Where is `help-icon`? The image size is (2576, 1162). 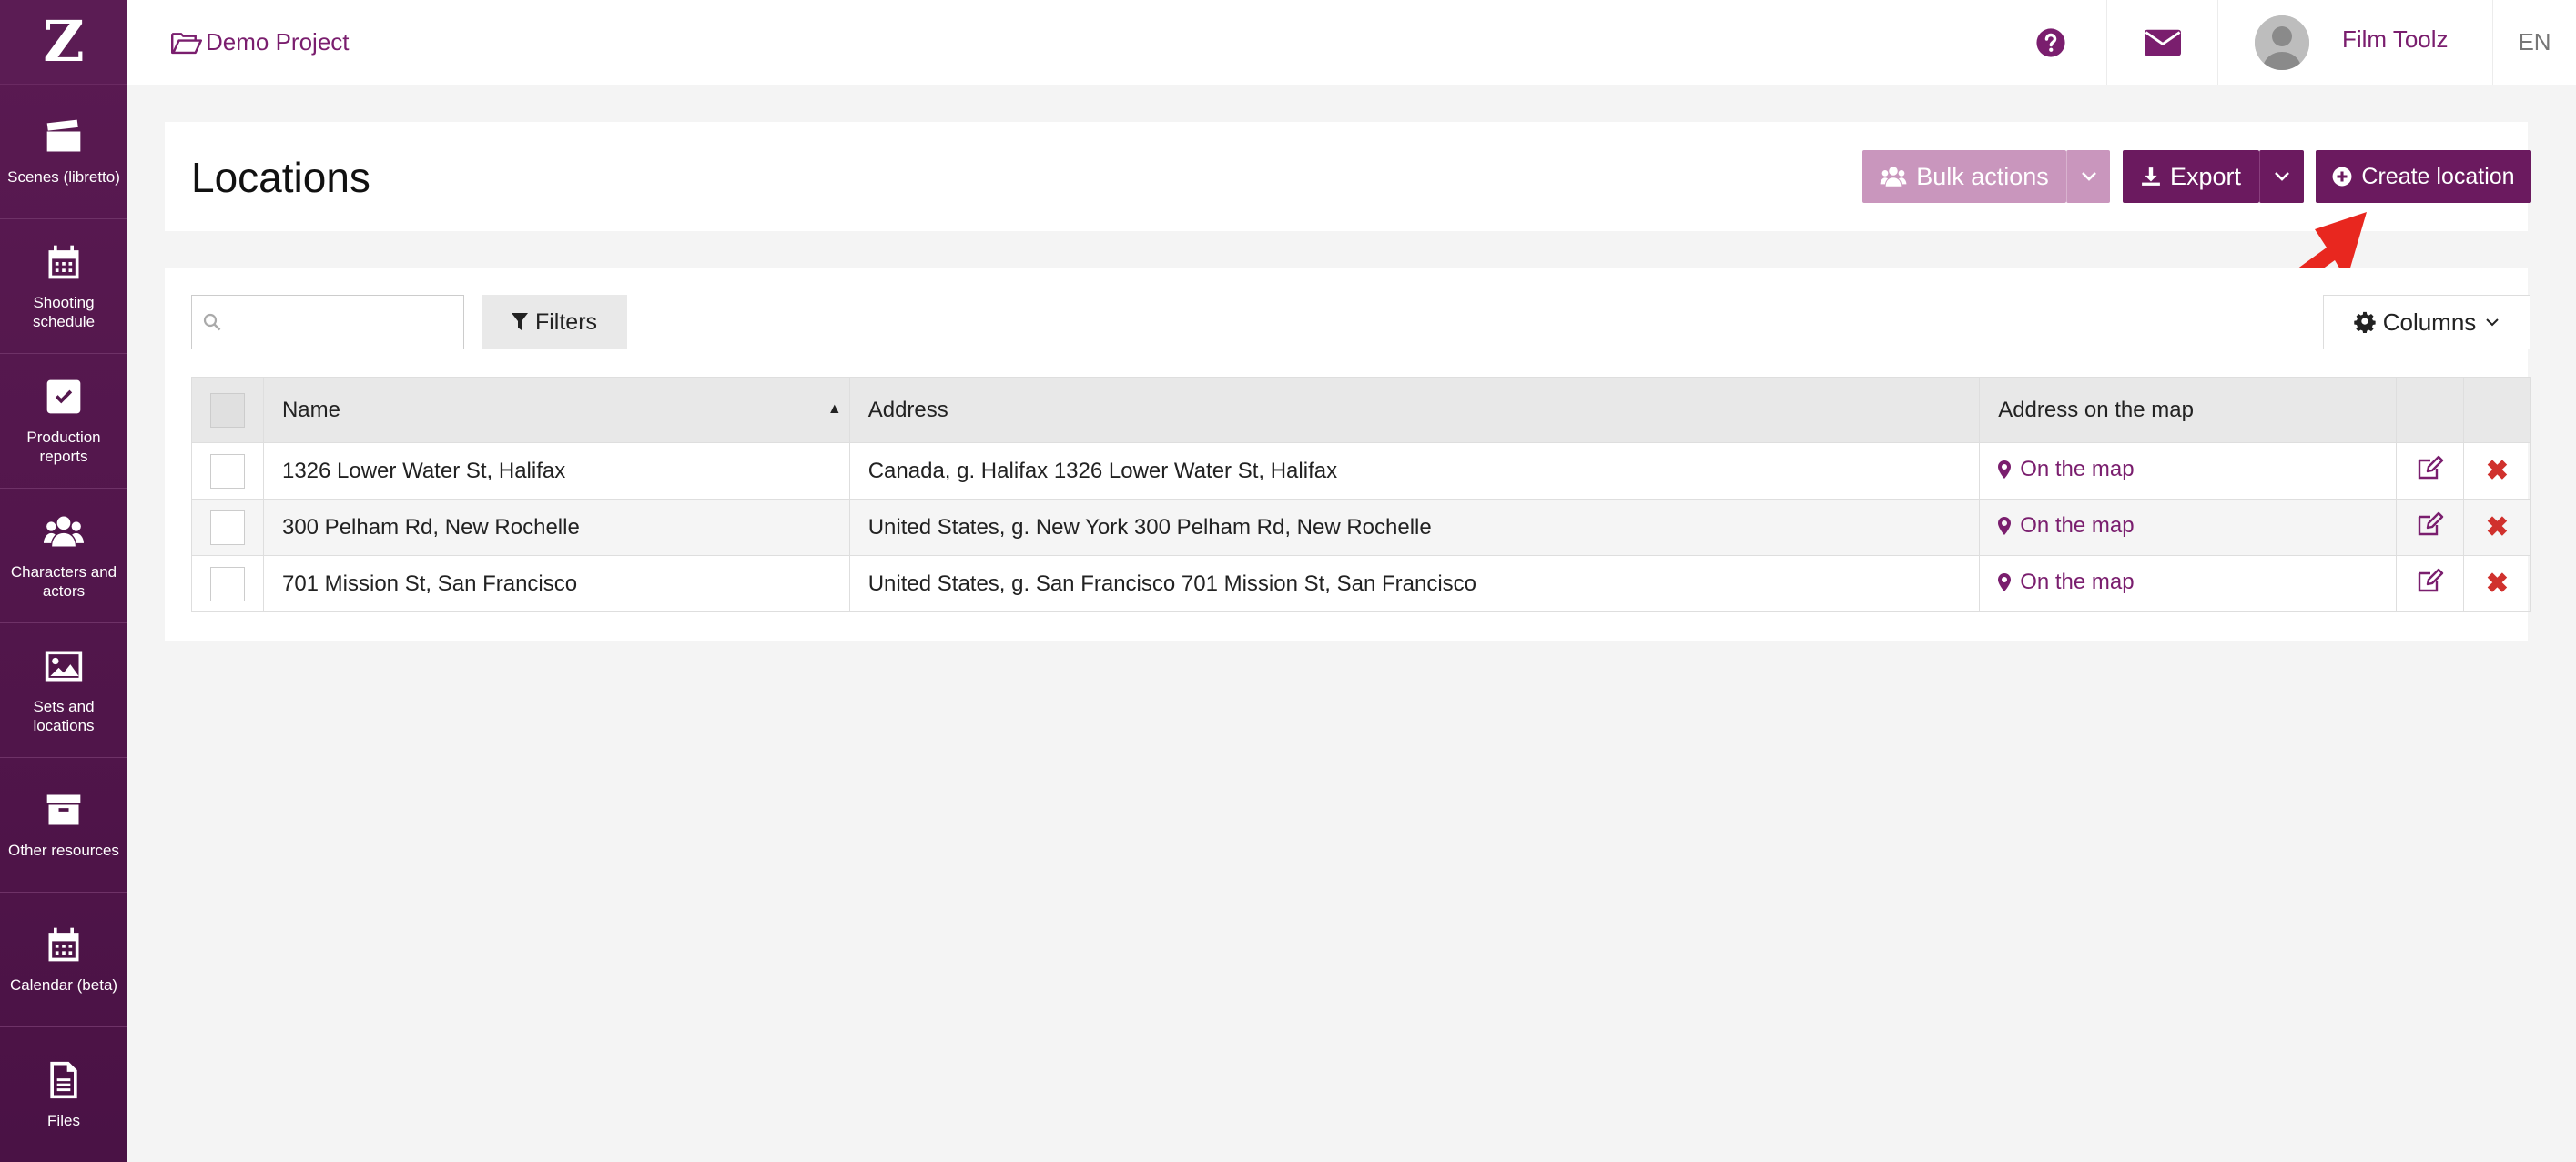
help-icon is located at coordinates (2050, 42).